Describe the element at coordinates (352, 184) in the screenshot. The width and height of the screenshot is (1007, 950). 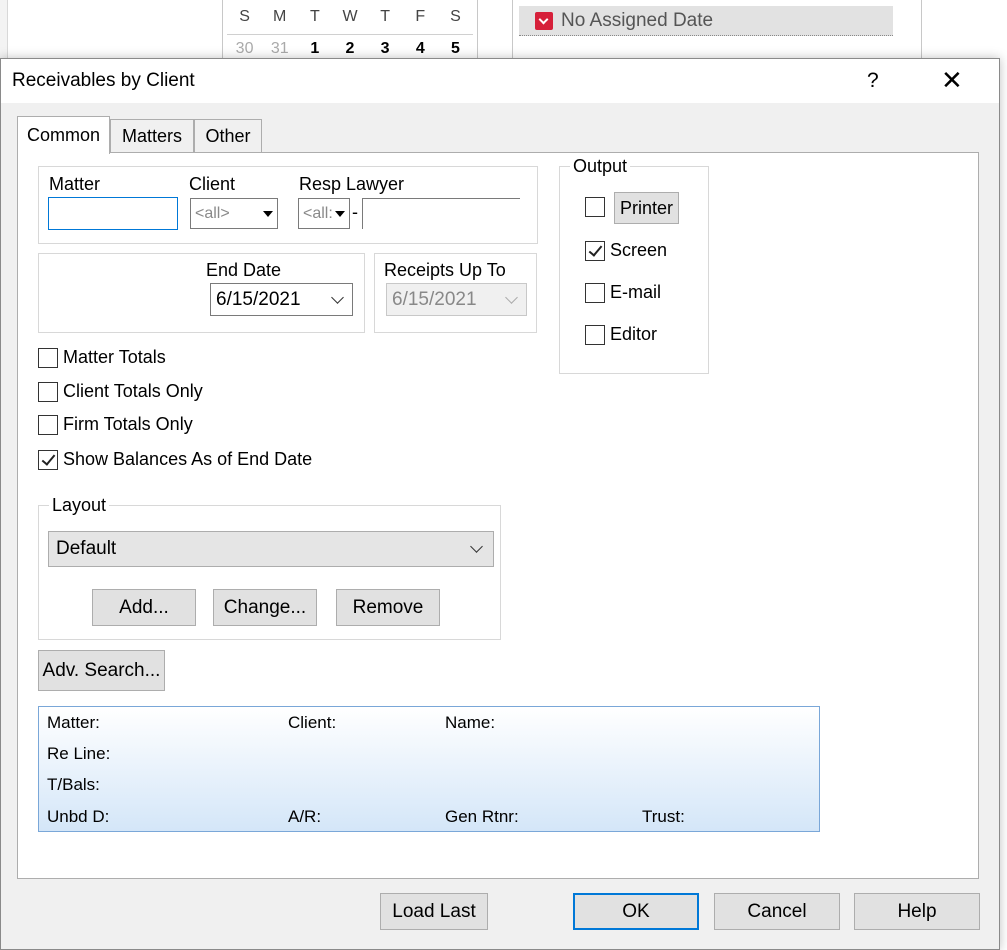
I see `resp-lawyer-label: Resp Lawyer` at that location.